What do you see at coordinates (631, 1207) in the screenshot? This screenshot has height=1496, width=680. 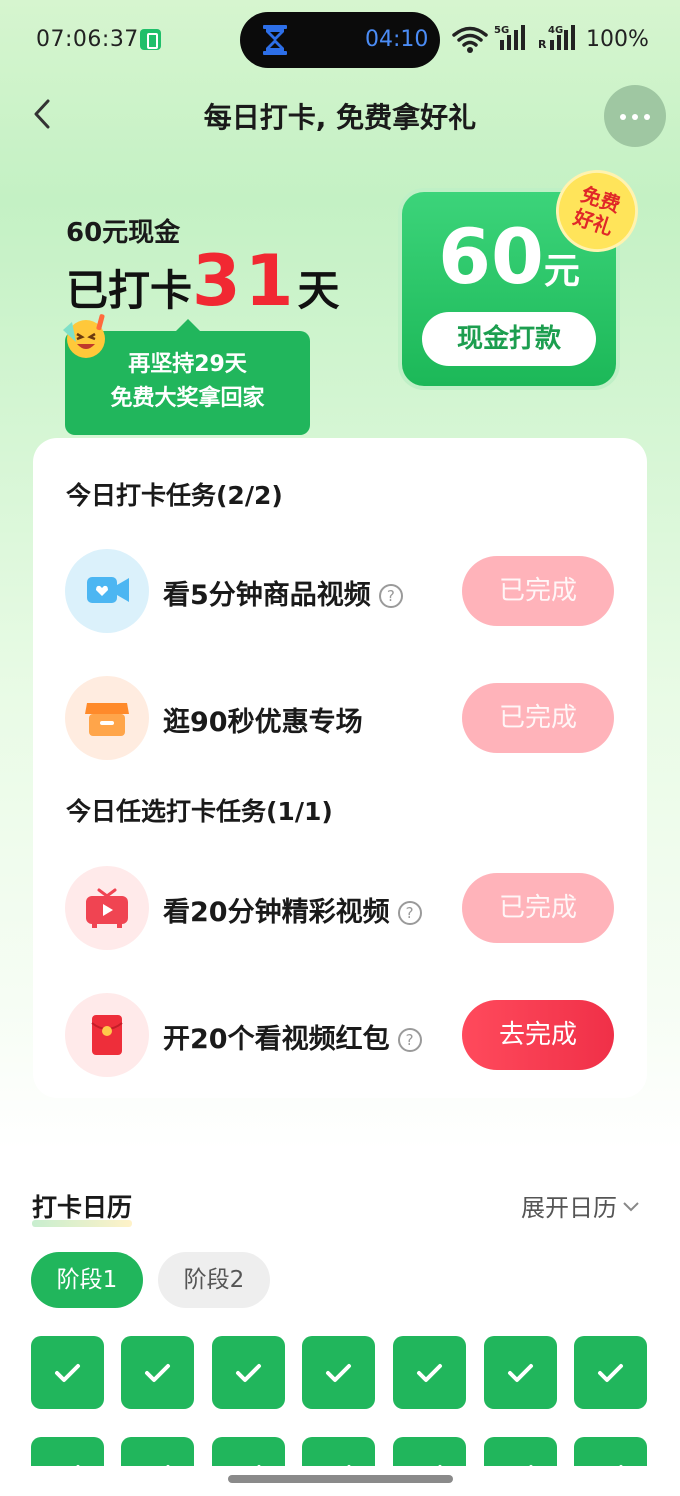 I see `chevron-down-icon` at bounding box center [631, 1207].